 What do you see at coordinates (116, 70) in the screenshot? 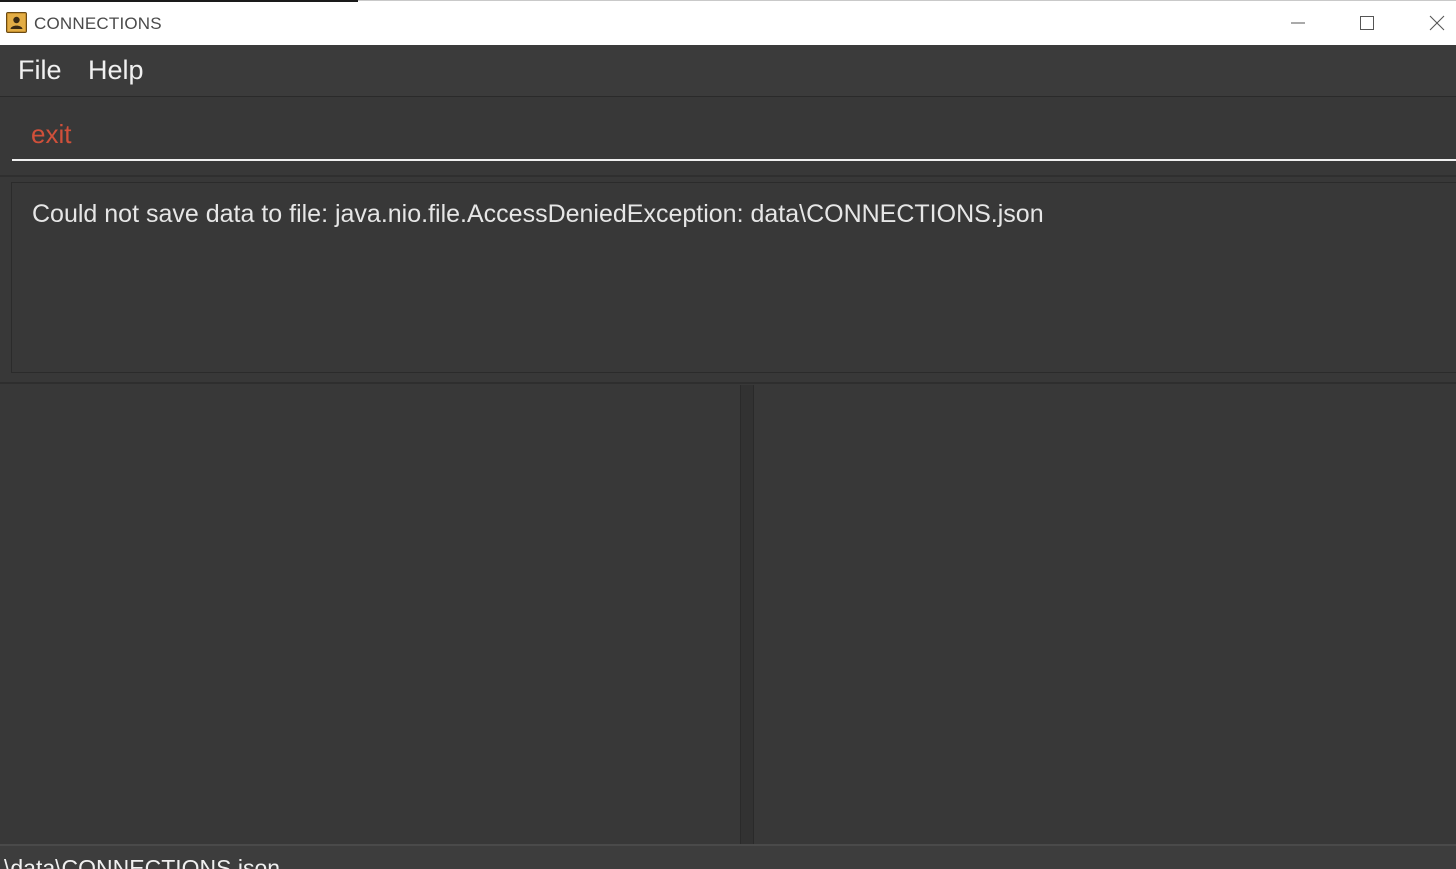
I see `menu-help: Help` at bounding box center [116, 70].